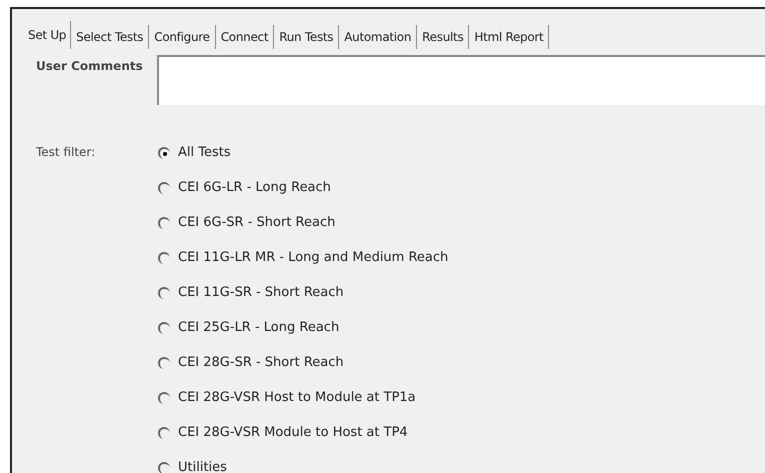 This screenshot has height=473, width=765. I want to click on radio-option: CEI 6G-LR - Long Reach, so click(303, 188).